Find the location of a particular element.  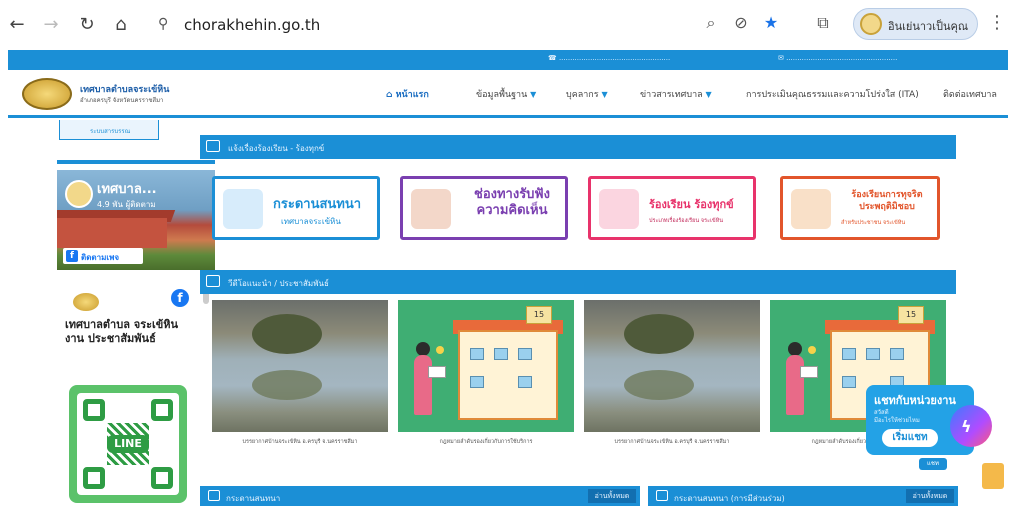

facebook-post: f เทศบาลตำบล จระเข้หิน งาน ประชาสัมพันธ์ is located at coordinates (132, 327).